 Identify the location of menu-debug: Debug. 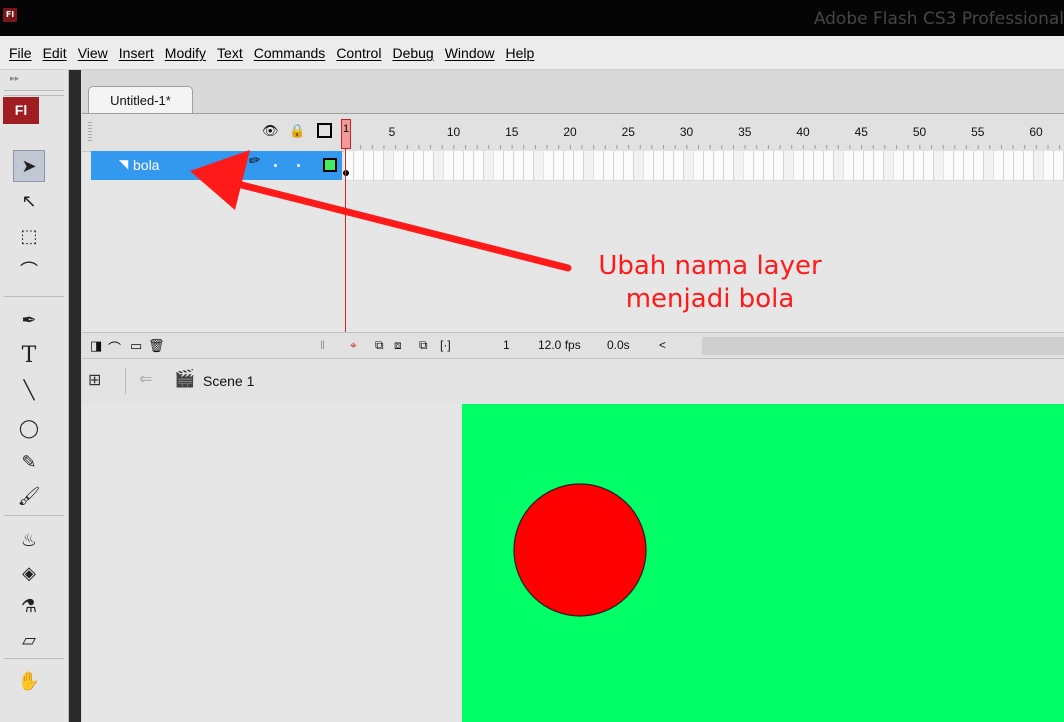
(412, 53).